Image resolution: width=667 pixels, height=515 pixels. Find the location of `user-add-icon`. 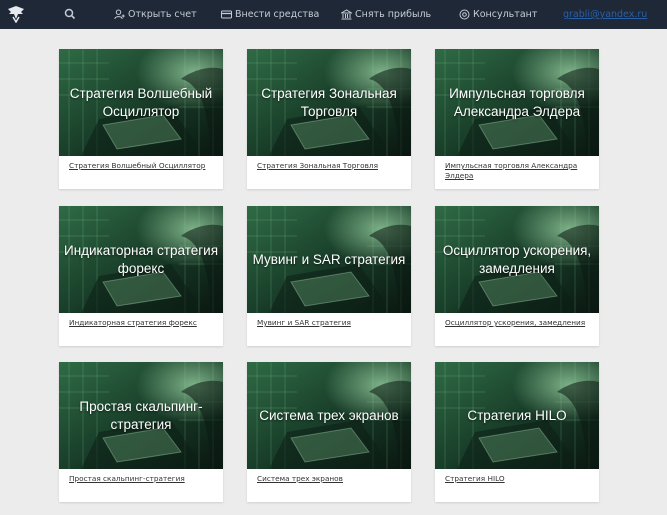

user-add-icon is located at coordinates (119, 14).